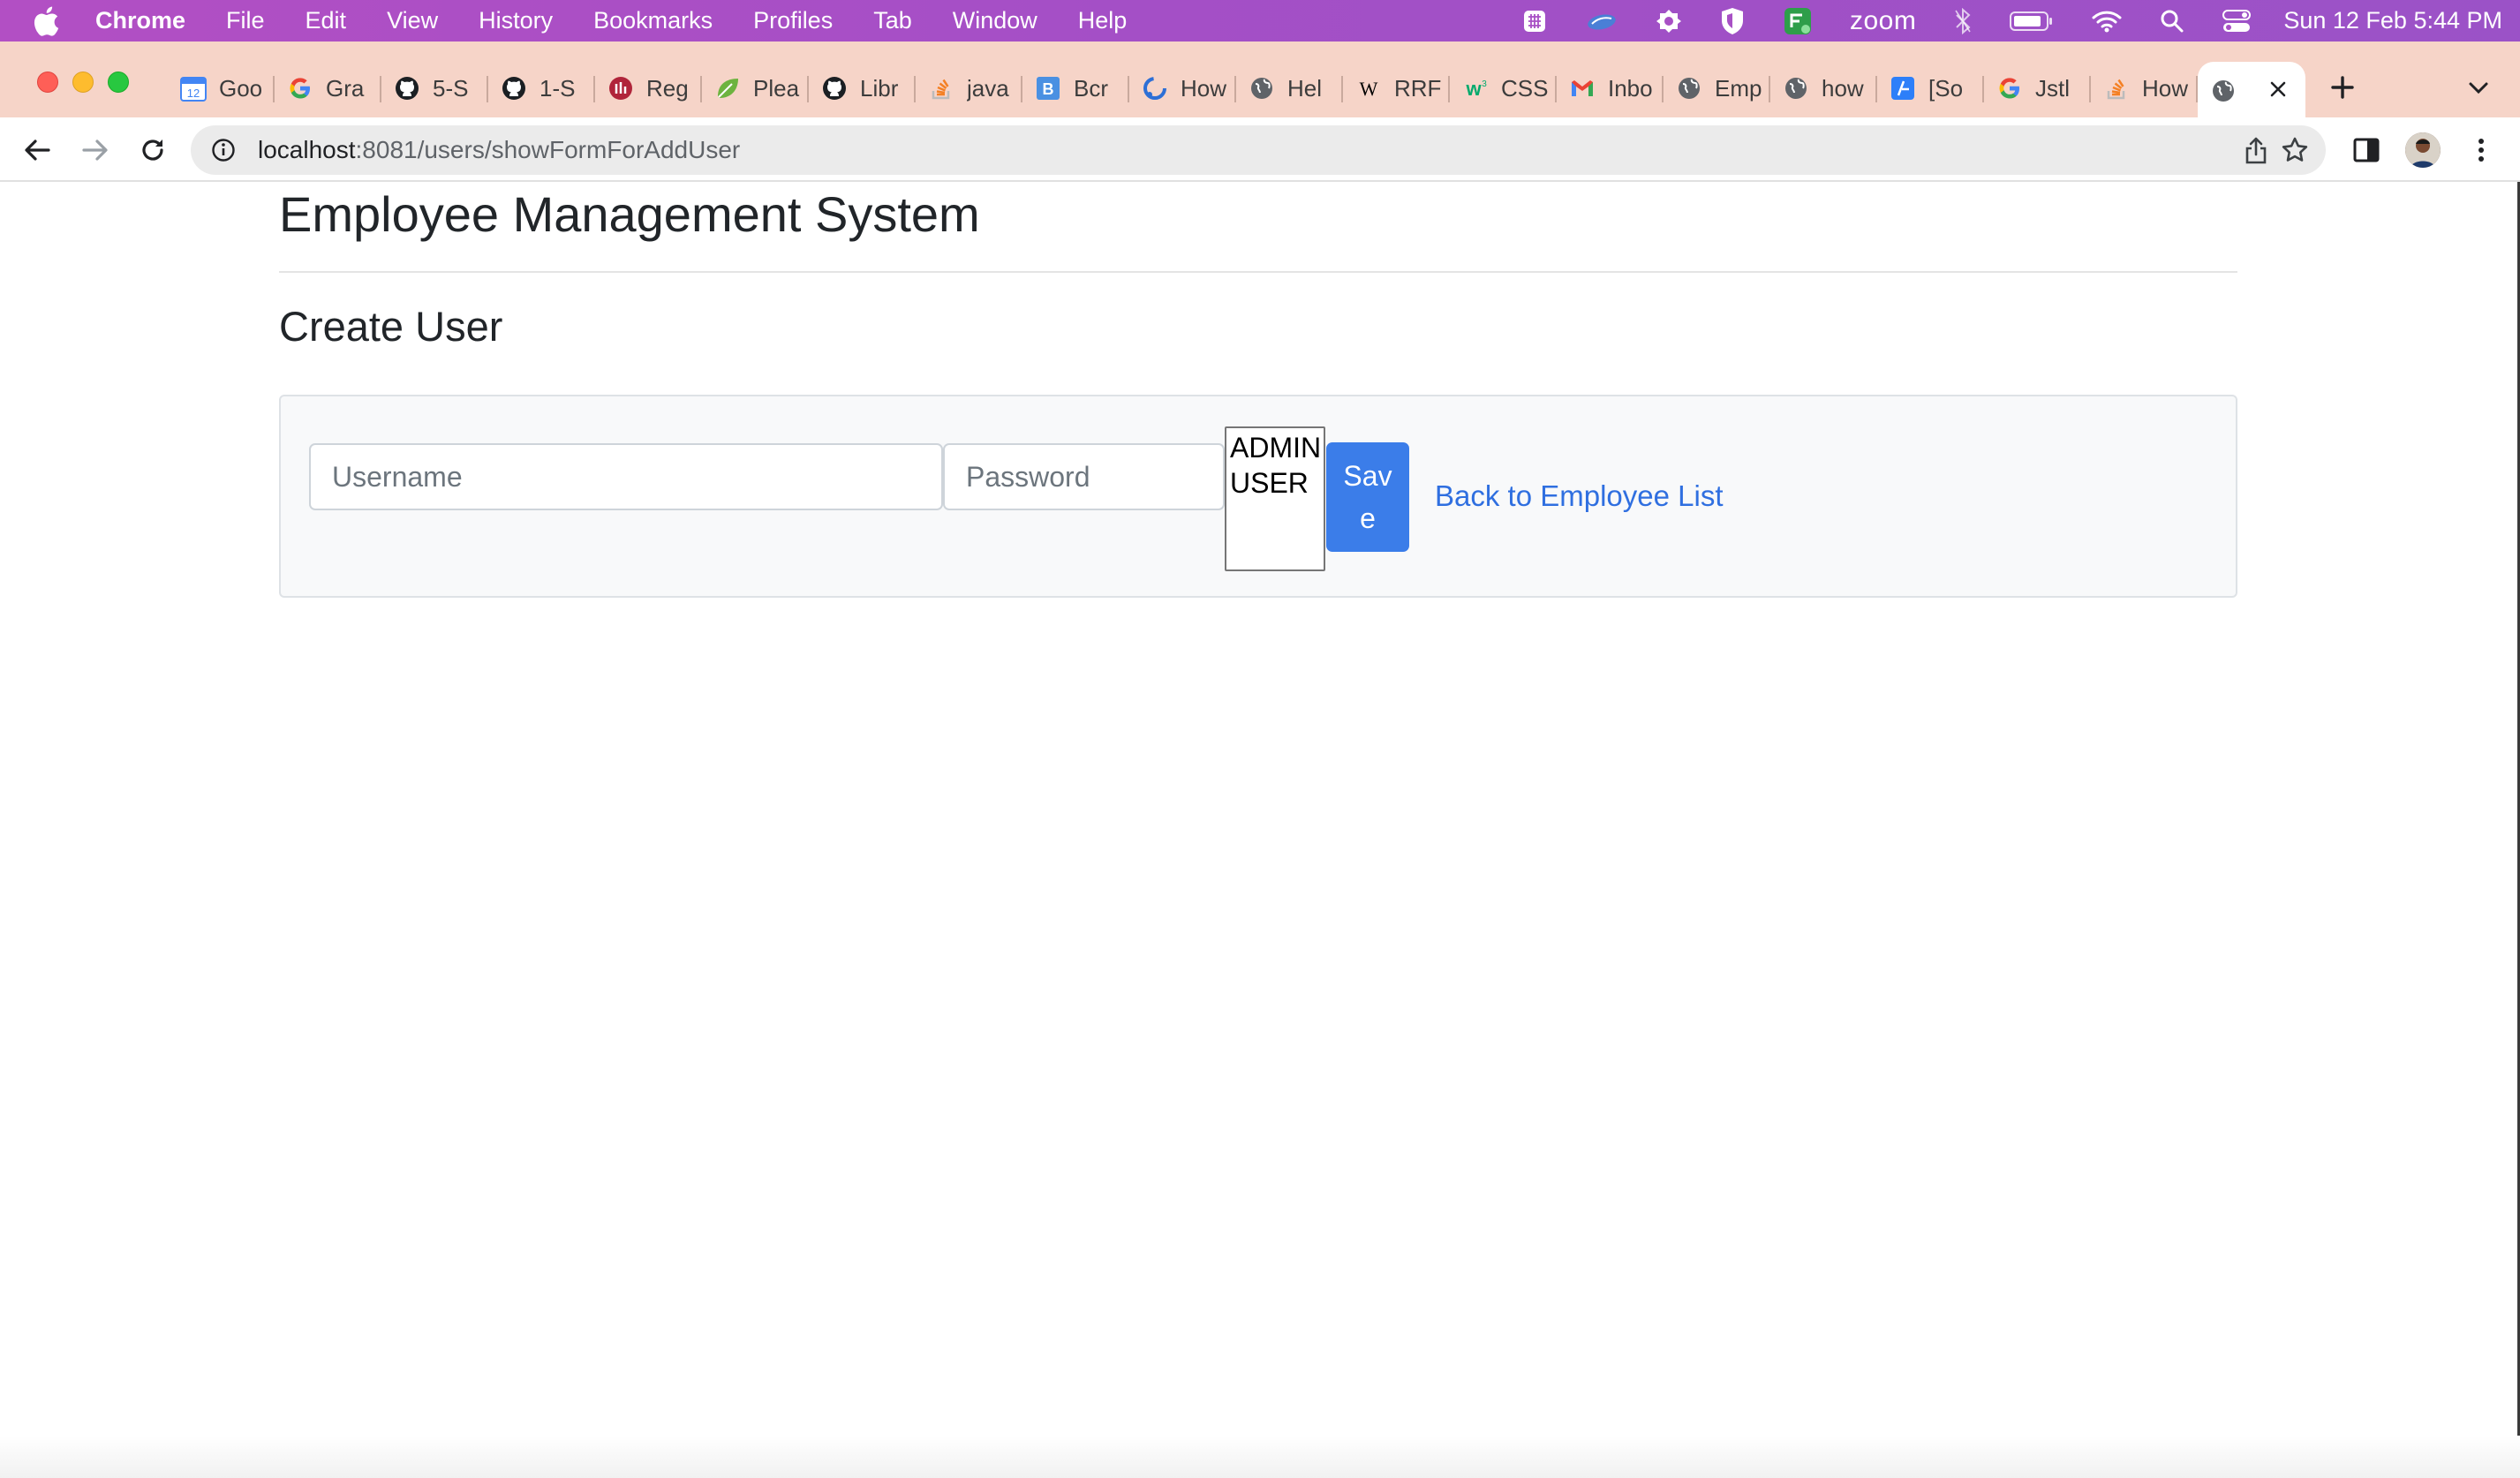 The image size is (2520, 1478). Describe the element at coordinates (2392, 20) in the screenshot. I see `menu-bar-clock: Sun 12 Feb 5:44 PM` at that location.